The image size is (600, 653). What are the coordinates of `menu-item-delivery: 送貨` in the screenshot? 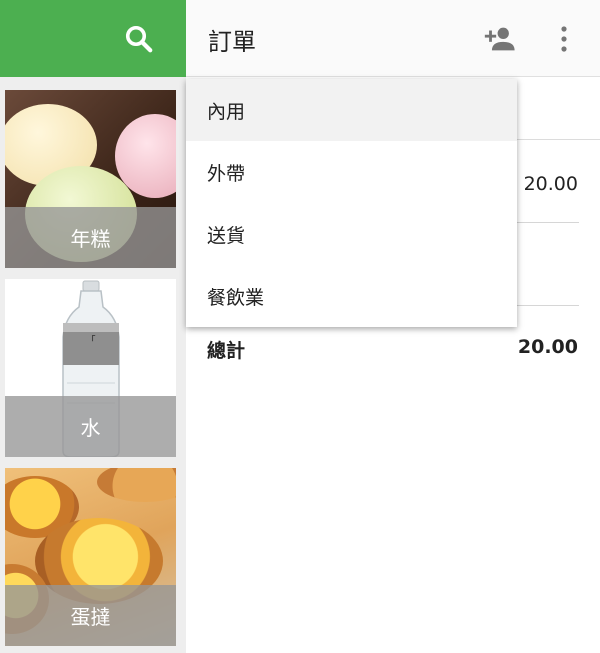 It's located at (351, 234).